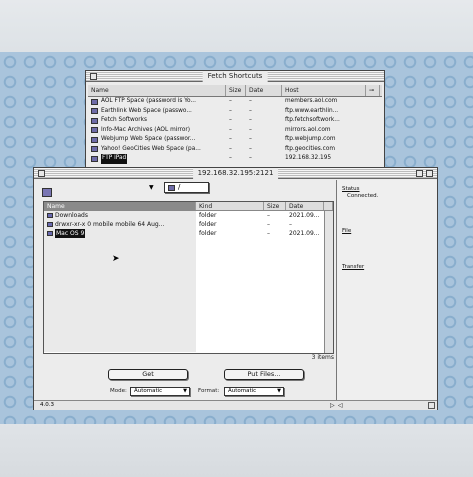 The height and width of the screenshot is (477, 473). What do you see at coordinates (47, 405) in the screenshot?
I see `version-text: 4.0.3` at bounding box center [47, 405].